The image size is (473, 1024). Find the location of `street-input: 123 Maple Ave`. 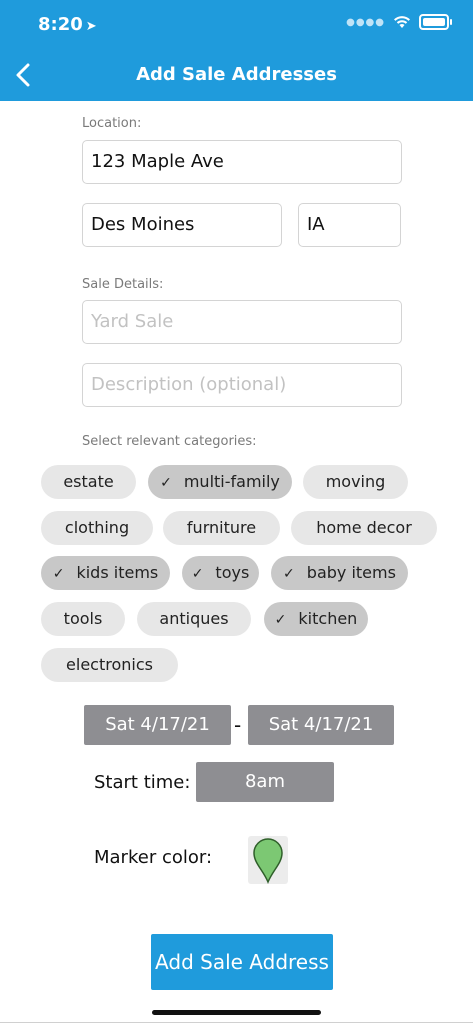

street-input: 123 Maple Ave is located at coordinates (242, 162).